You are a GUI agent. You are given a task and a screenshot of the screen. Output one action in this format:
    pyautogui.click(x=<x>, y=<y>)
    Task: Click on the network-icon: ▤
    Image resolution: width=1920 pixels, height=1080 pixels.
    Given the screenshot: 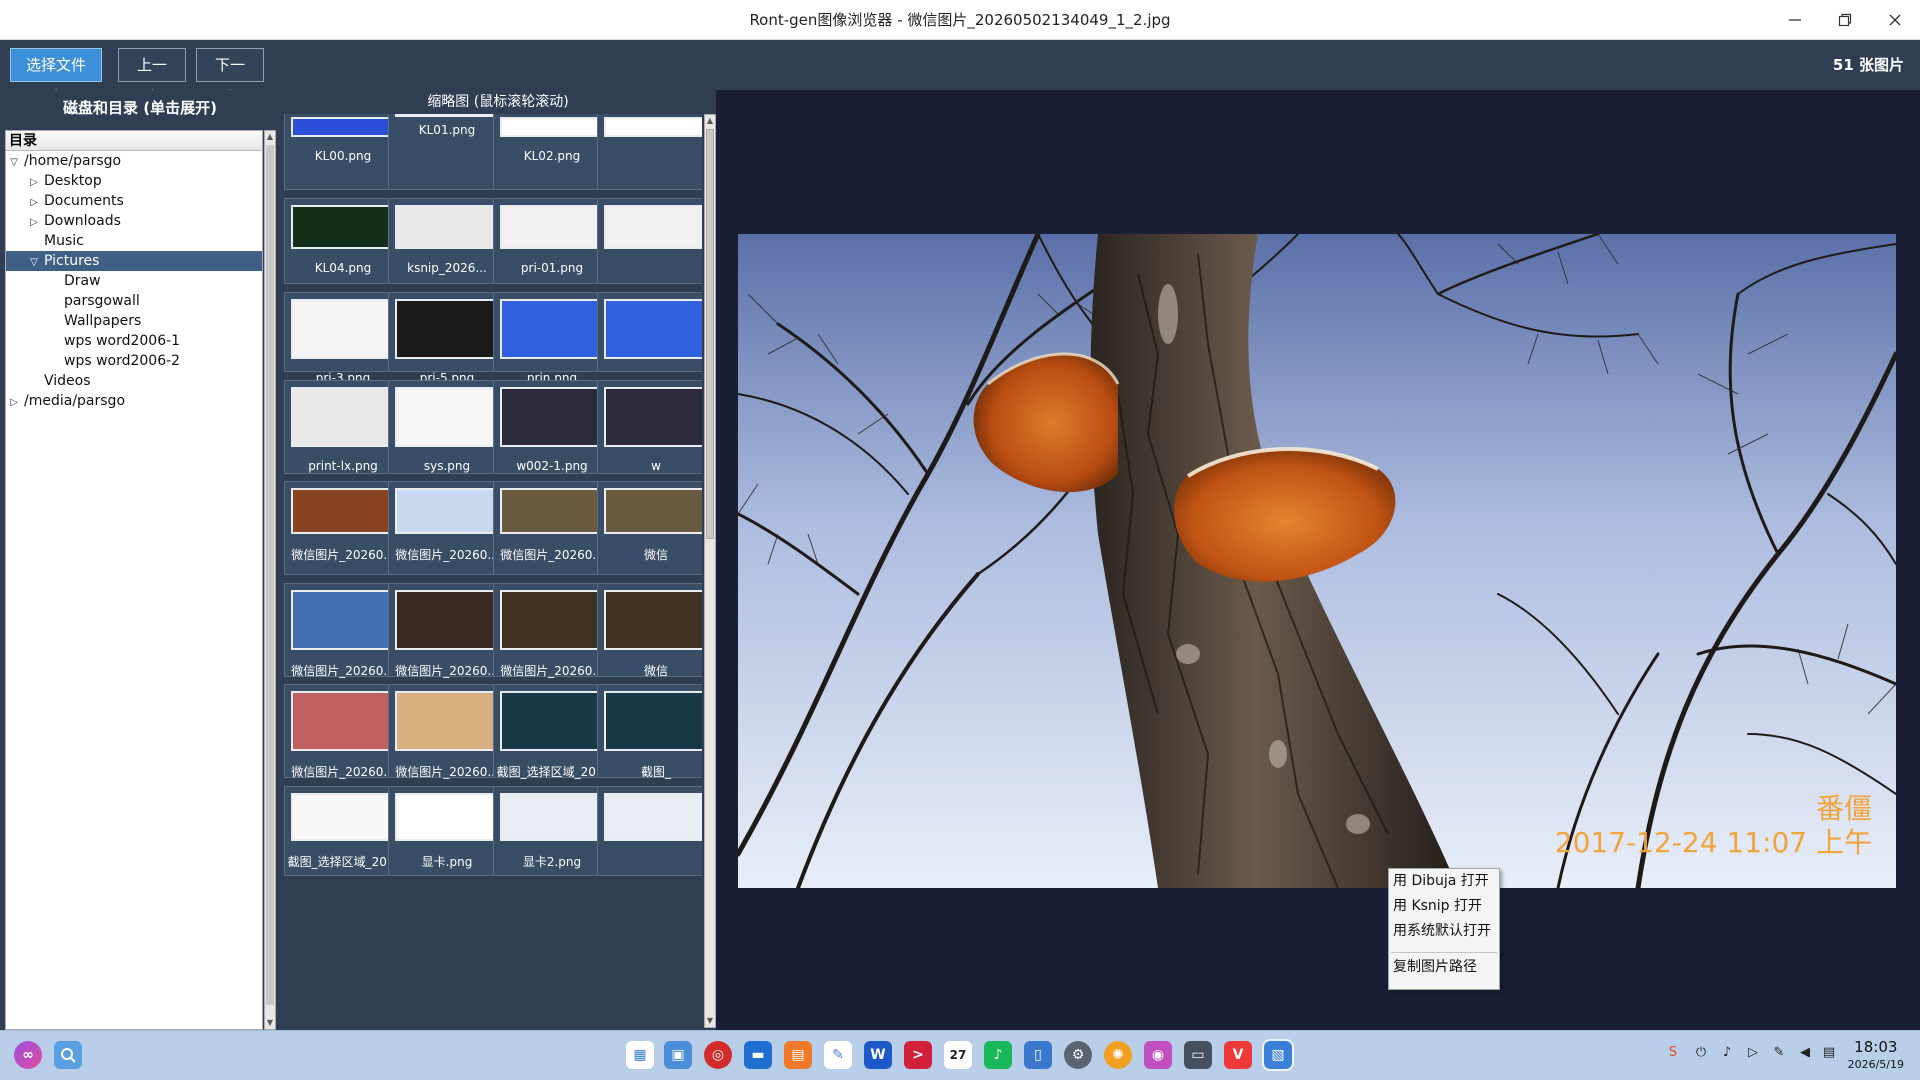 What is the action you would take?
    pyautogui.click(x=1829, y=1055)
    